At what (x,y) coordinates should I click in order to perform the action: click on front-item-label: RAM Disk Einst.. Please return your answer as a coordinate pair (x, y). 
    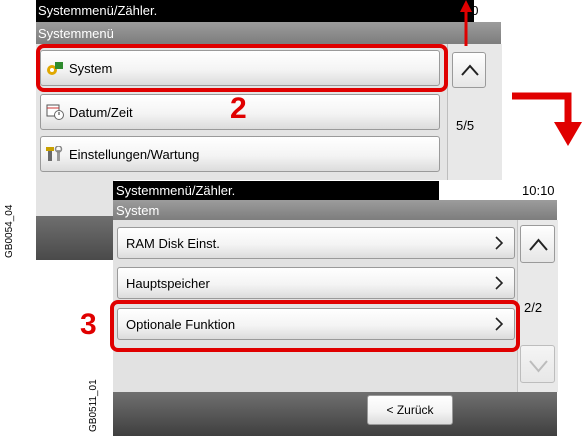
    Looking at the image, I should click on (173, 243).